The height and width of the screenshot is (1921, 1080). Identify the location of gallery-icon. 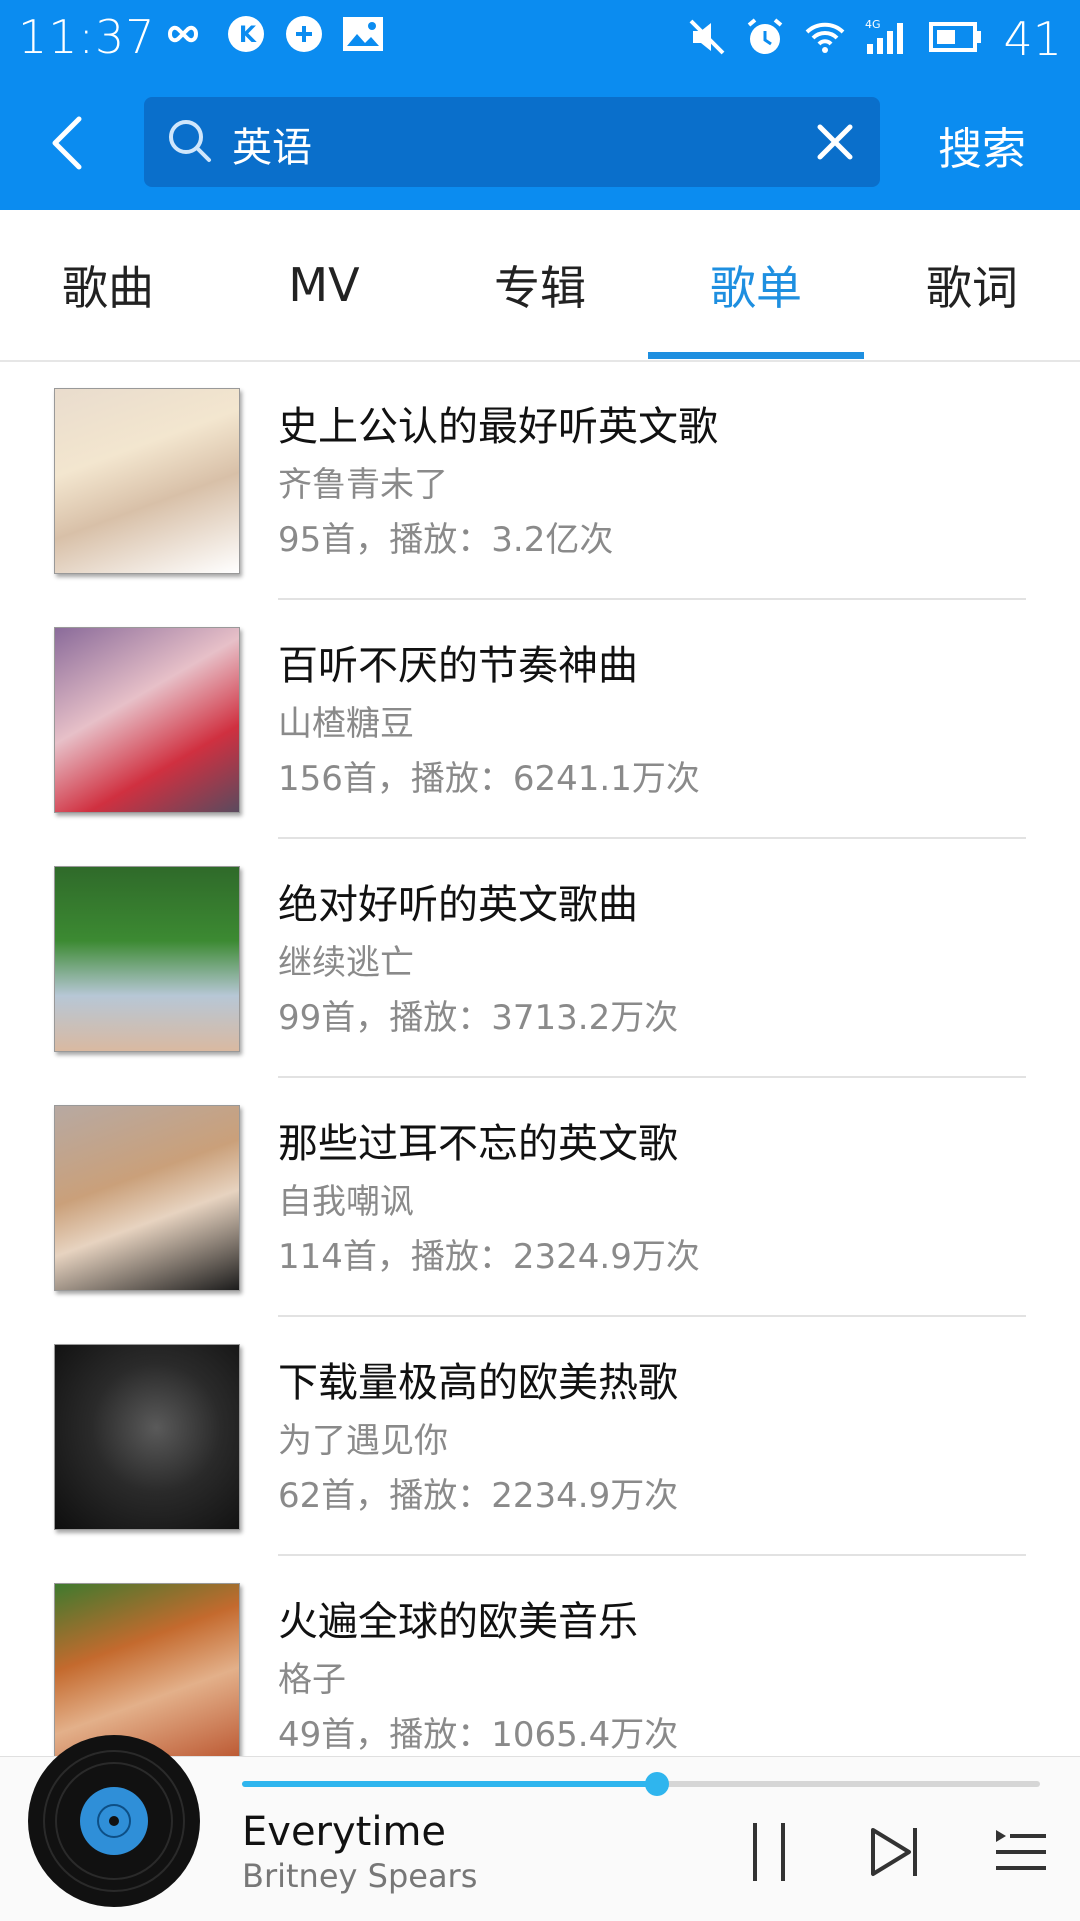
(363, 36).